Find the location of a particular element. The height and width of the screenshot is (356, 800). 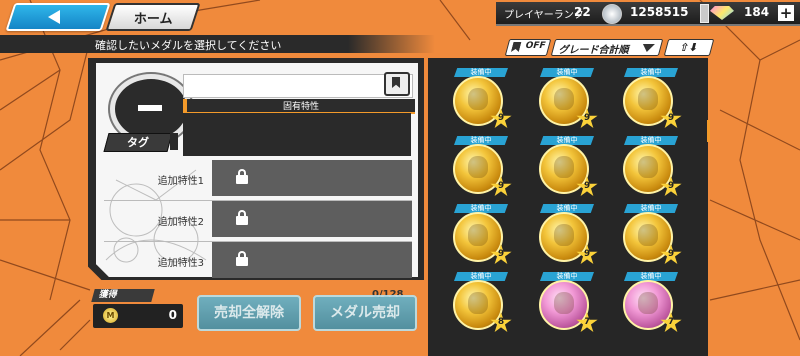

additional-trait-row: 追加特性1 is located at coordinates (258, 180).